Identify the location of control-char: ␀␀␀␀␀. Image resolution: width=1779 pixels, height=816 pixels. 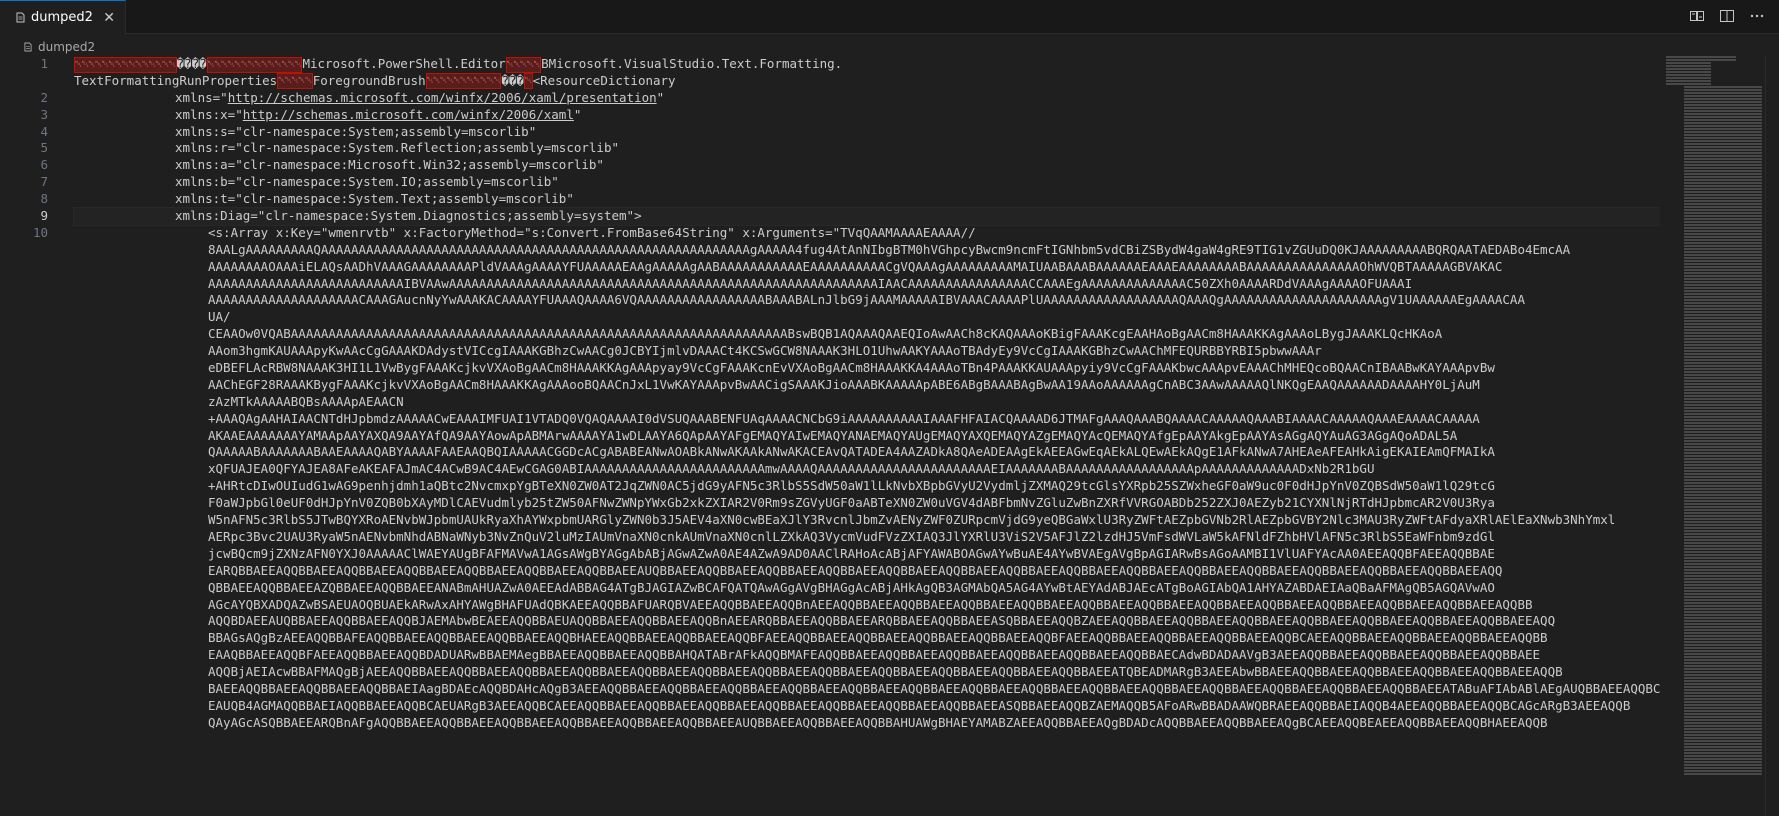
(523, 64).